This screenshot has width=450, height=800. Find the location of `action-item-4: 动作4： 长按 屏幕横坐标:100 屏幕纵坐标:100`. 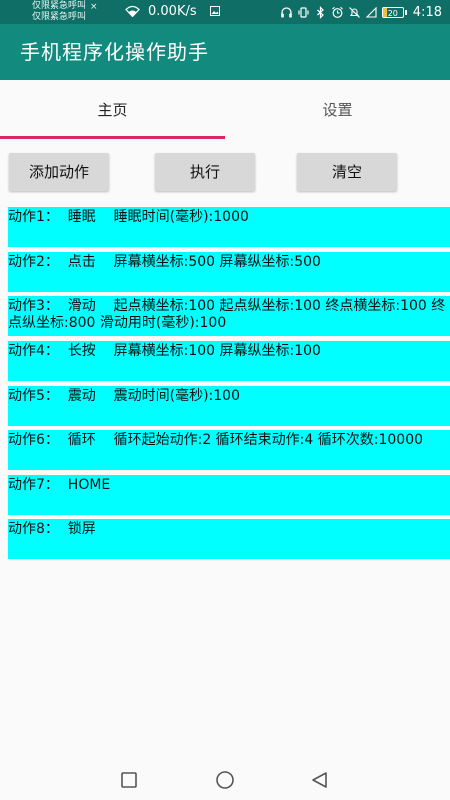

action-item-4: 动作4： 长按 屏幕横坐标:100 屏幕纵坐标:100 is located at coordinates (229, 361).